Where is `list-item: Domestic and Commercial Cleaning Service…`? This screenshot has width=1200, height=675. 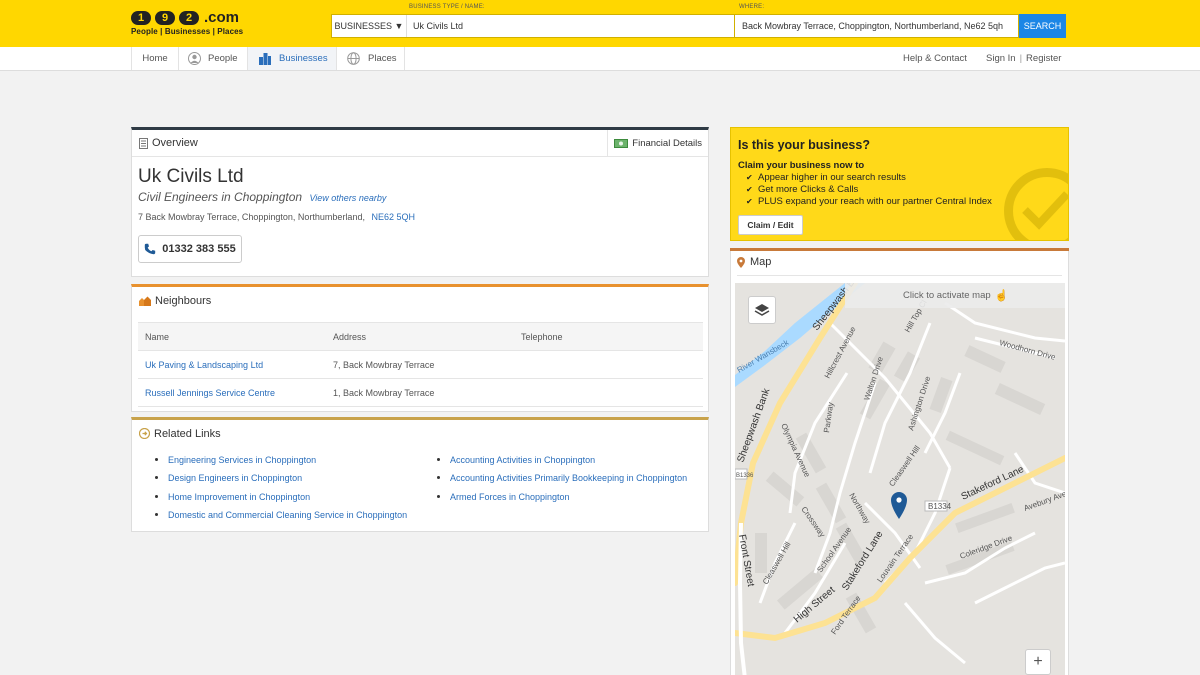
list-item: Domestic and Commercial Cleaning Service… is located at coordinates (281, 518).